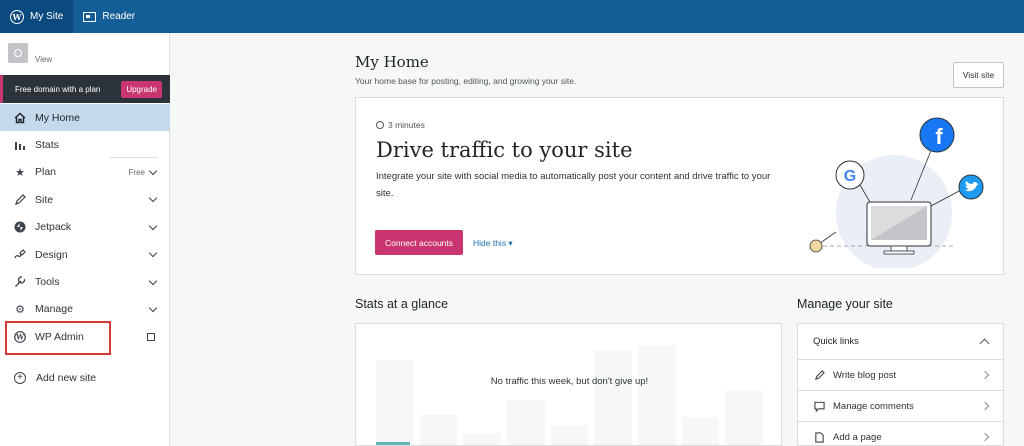  Describe the element at coordinates (20, 282) in the screenshot. I see `wrench-icon` at that location.